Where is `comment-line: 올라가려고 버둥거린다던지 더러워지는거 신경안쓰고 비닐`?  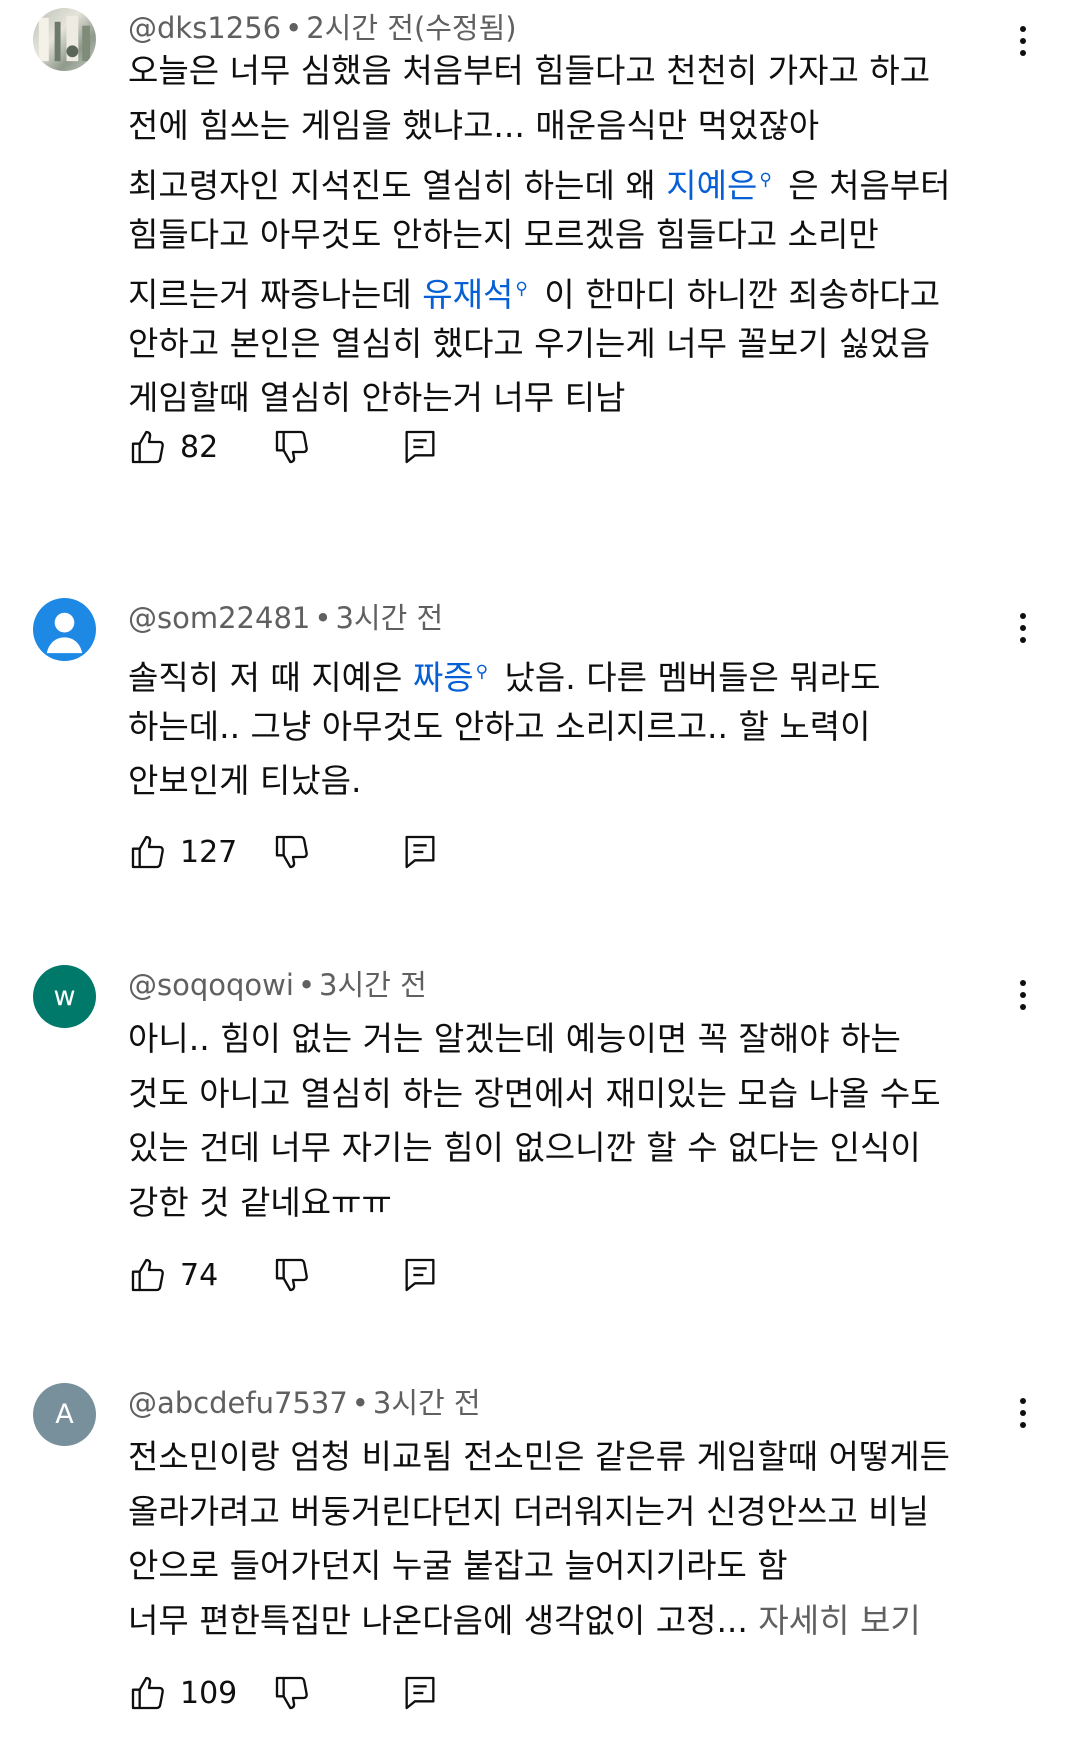 comment-line: 올라가려고 버둥거린다던지 더러워지는거 신경안쓰고 비닐 is located at coordinates (578, 1512).